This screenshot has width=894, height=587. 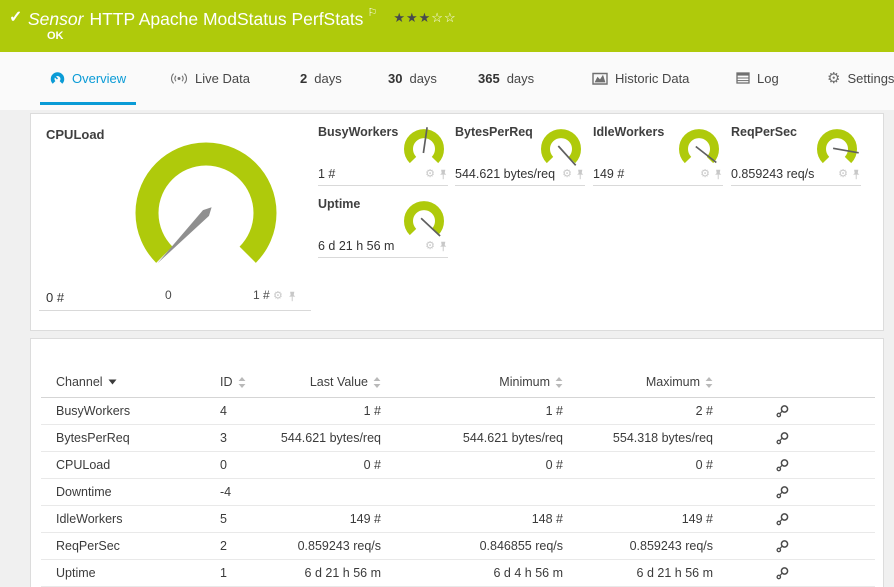 I want to click on gauge-tile-reqpersec: ReqPerSec 0.859243 req/s ⚙, so click(x=796, y=154).